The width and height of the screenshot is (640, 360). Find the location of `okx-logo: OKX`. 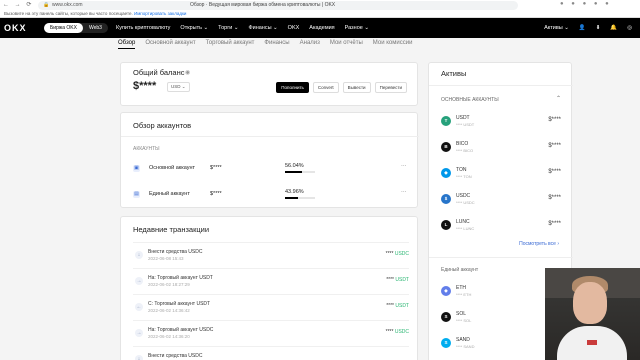

okx-logo: OKX is located at coordinates (15, 28).